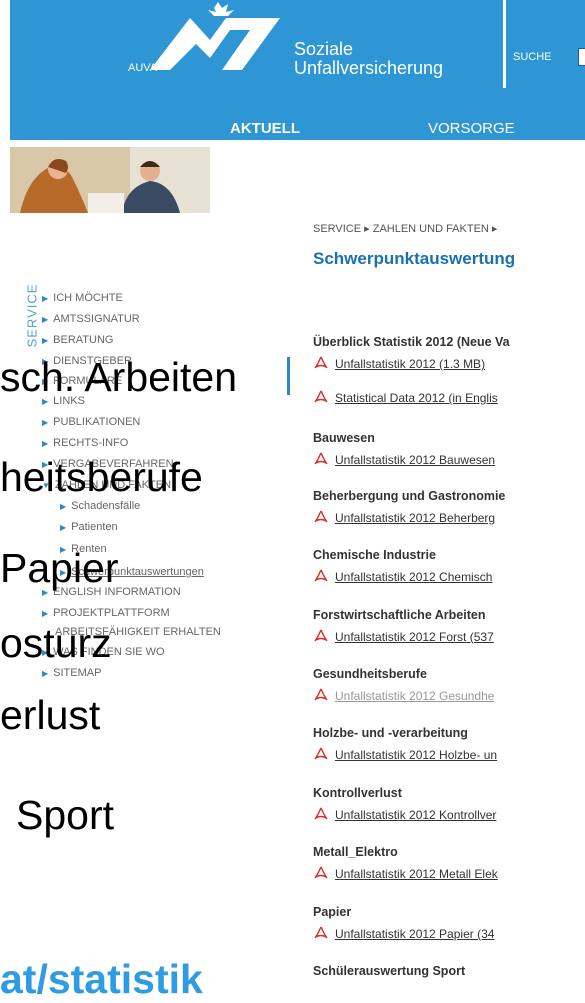 The height and width of the screenshot is (1003, 585). Describe the element at coordinates (404, 459) in the screenshot. I see `pdf-link: Unfallstatistik 2012 Bauwesen` at that location.